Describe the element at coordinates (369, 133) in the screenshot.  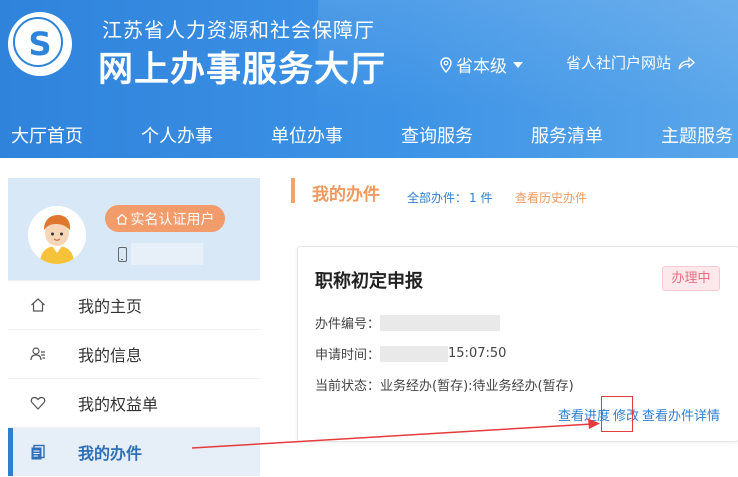
I see `main-nav: 大厅首页 个人办事 单位办事 查询服务 服务清单 主题服务` at that location.